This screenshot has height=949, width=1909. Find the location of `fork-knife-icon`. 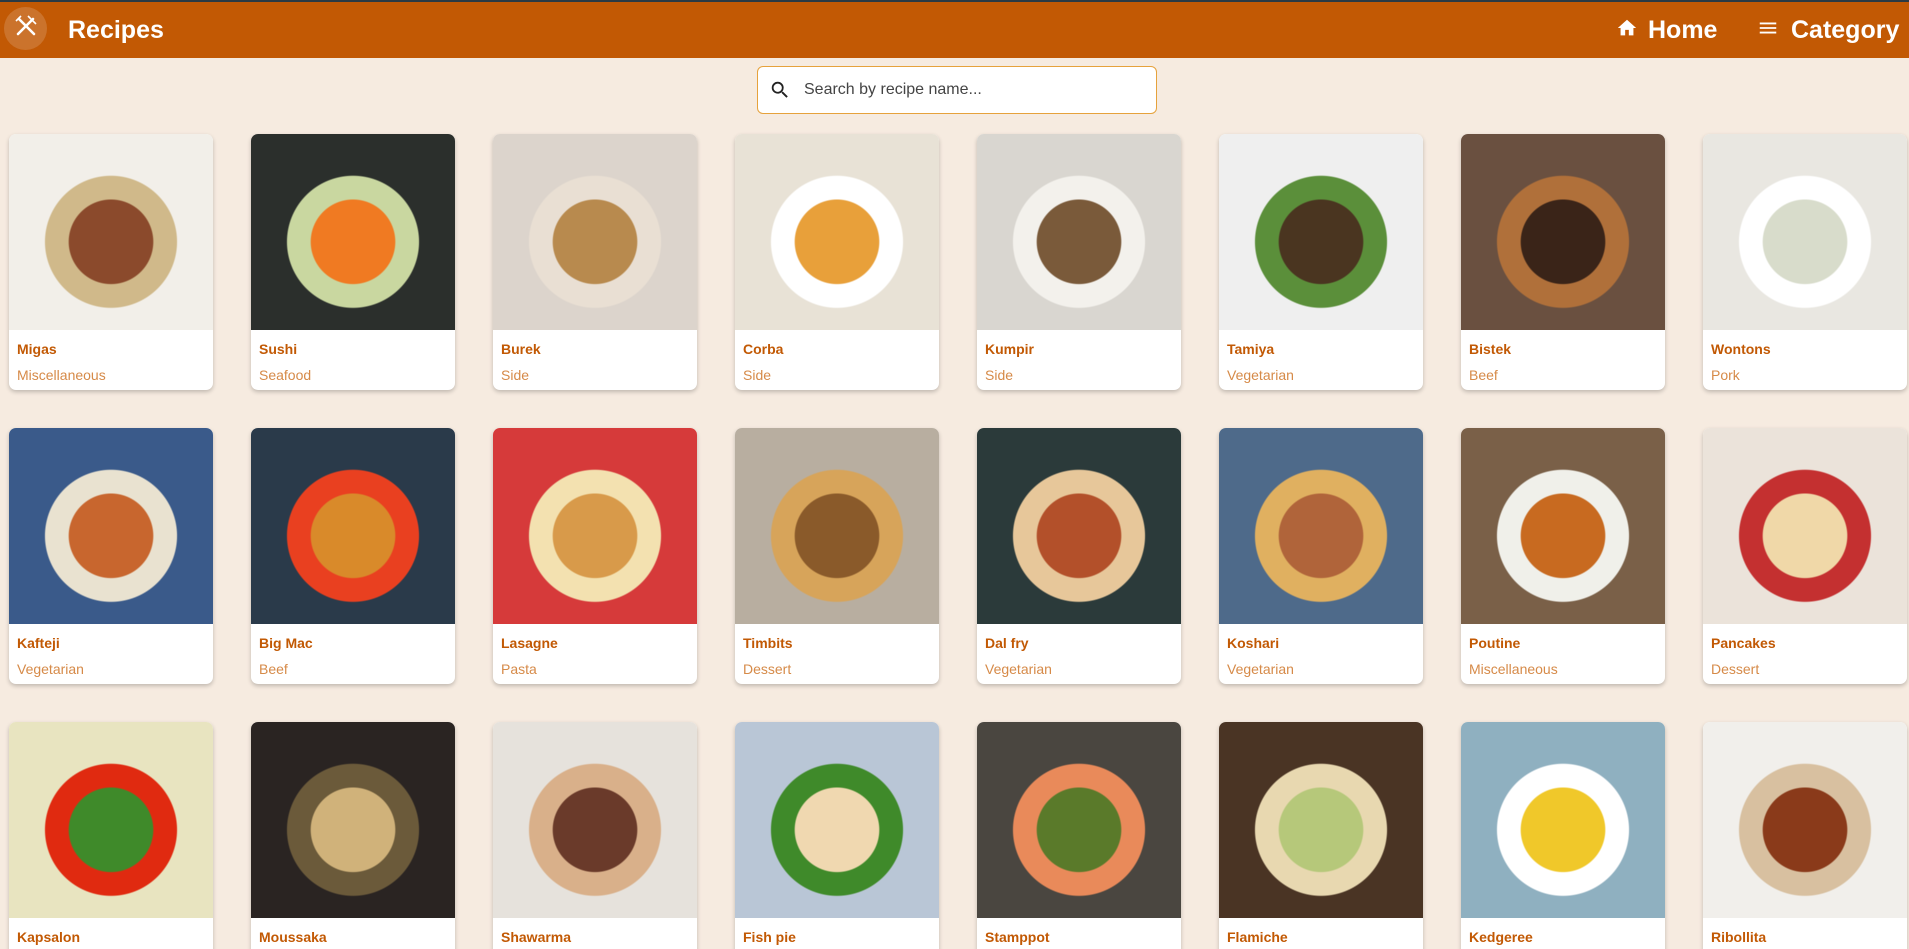

fork-knife-icon is located at coordinates (26, 28).